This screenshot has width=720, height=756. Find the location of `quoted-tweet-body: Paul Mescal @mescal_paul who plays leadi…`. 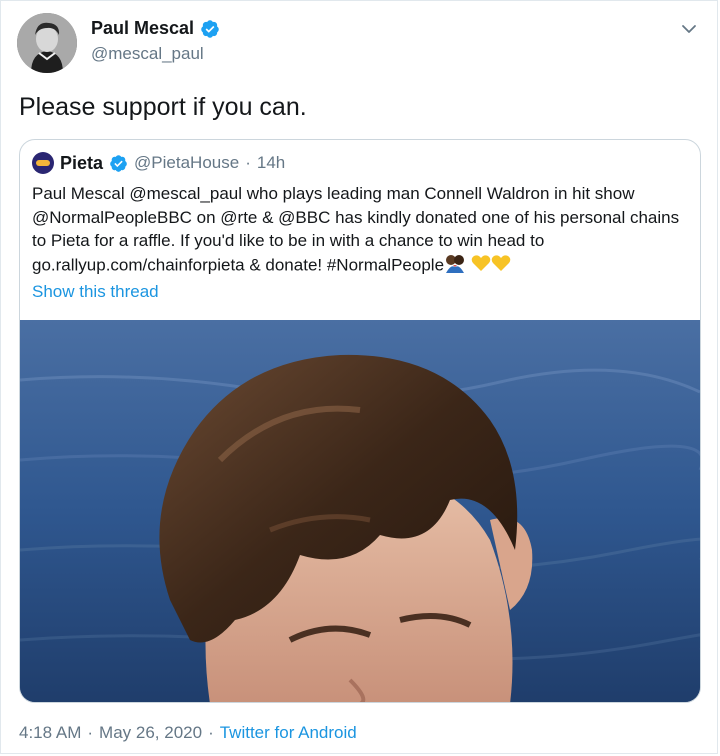

quoted-tweet-body: Paul Mescal @mescal_paul who plays leadi… is located at coordinates (356, 229).